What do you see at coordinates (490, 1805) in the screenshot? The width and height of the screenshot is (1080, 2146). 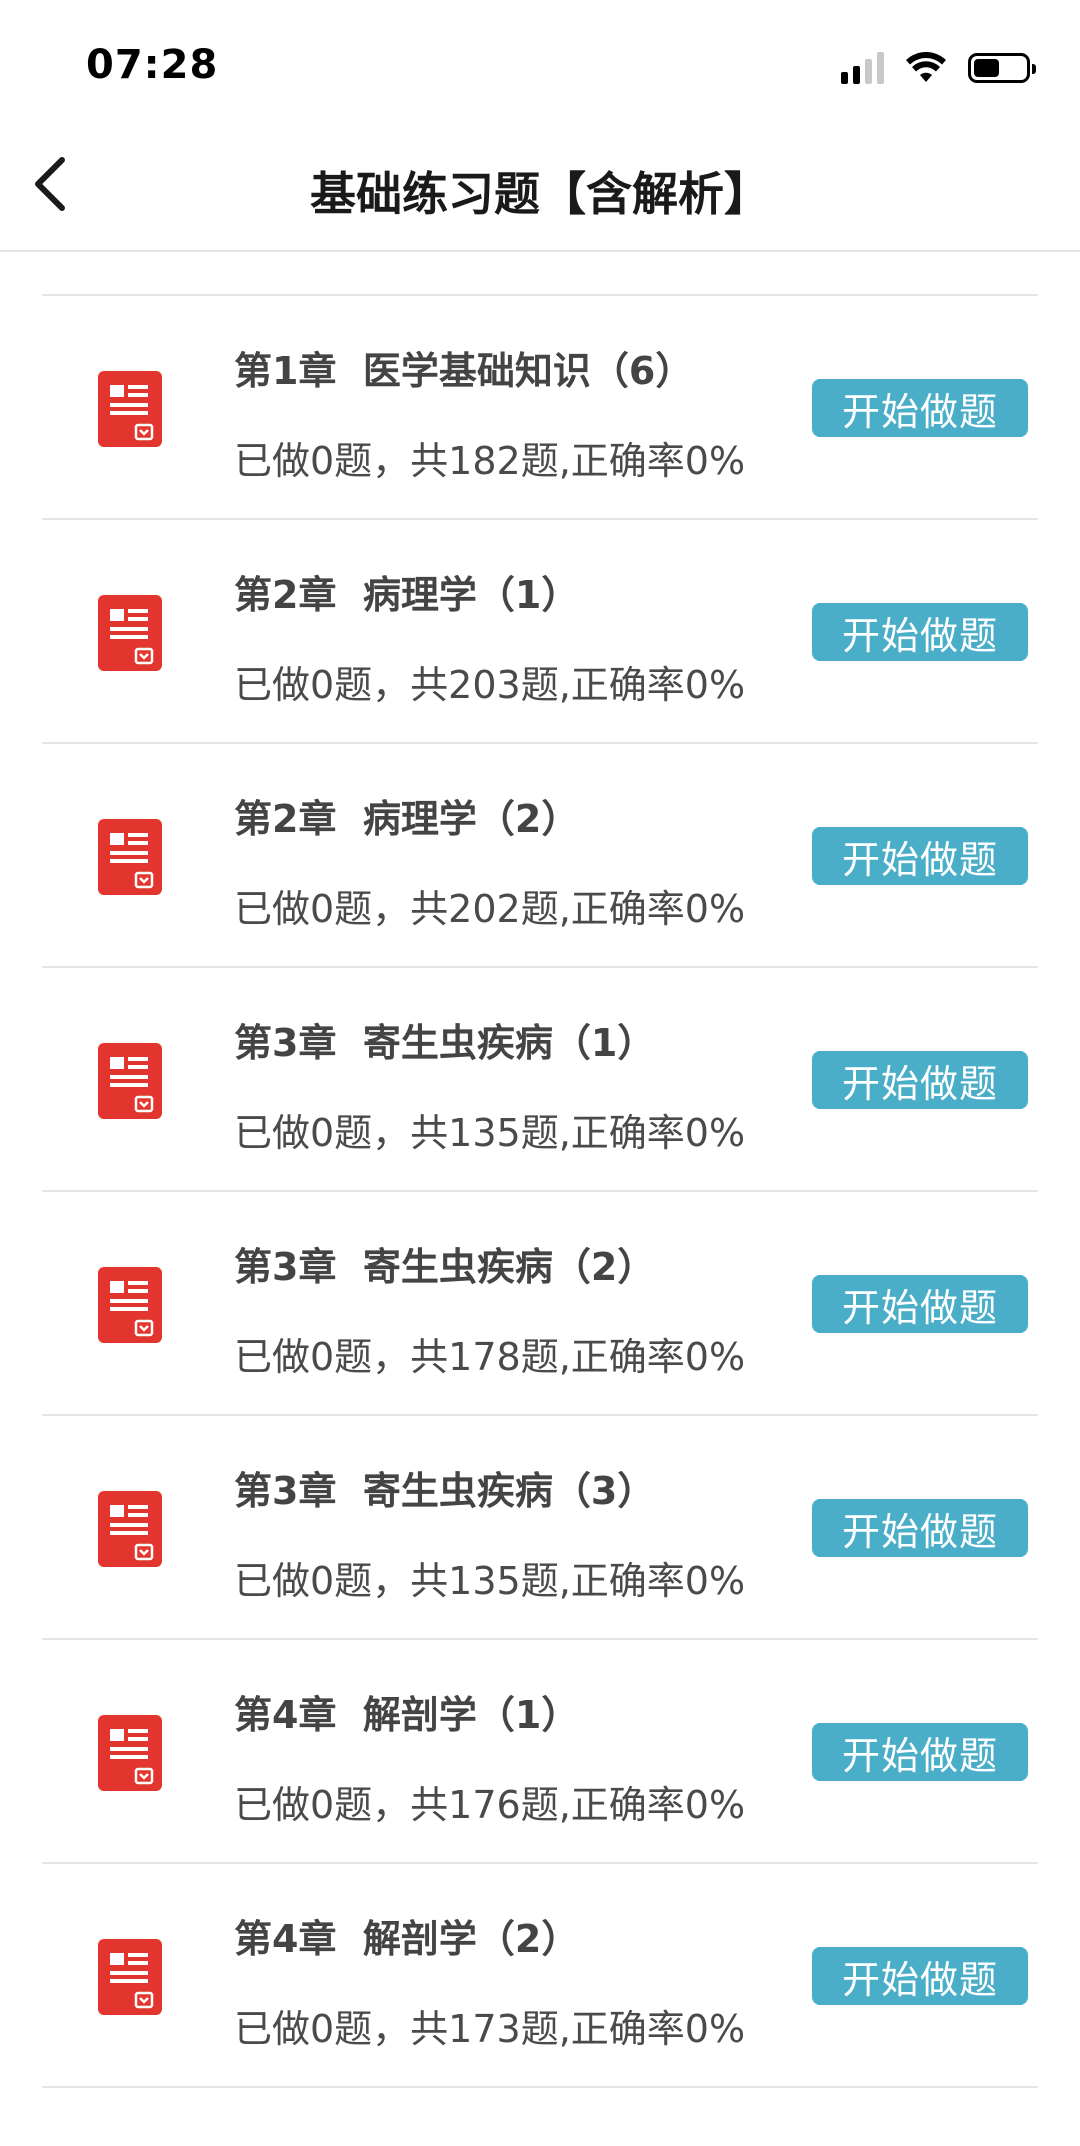 I see `progress-stats: 已做0题，共176题,正确率0%` at bounding box center [490, 1805].